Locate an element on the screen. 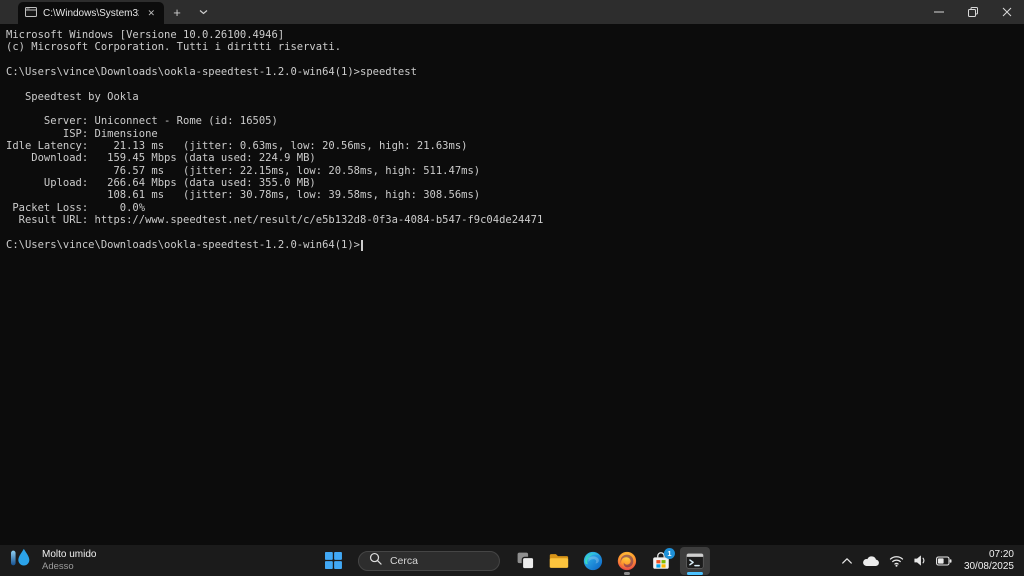 Image resolution: width=1024 pixels, height=576 pixels. task-view-button is located at coordinates (525, 561).